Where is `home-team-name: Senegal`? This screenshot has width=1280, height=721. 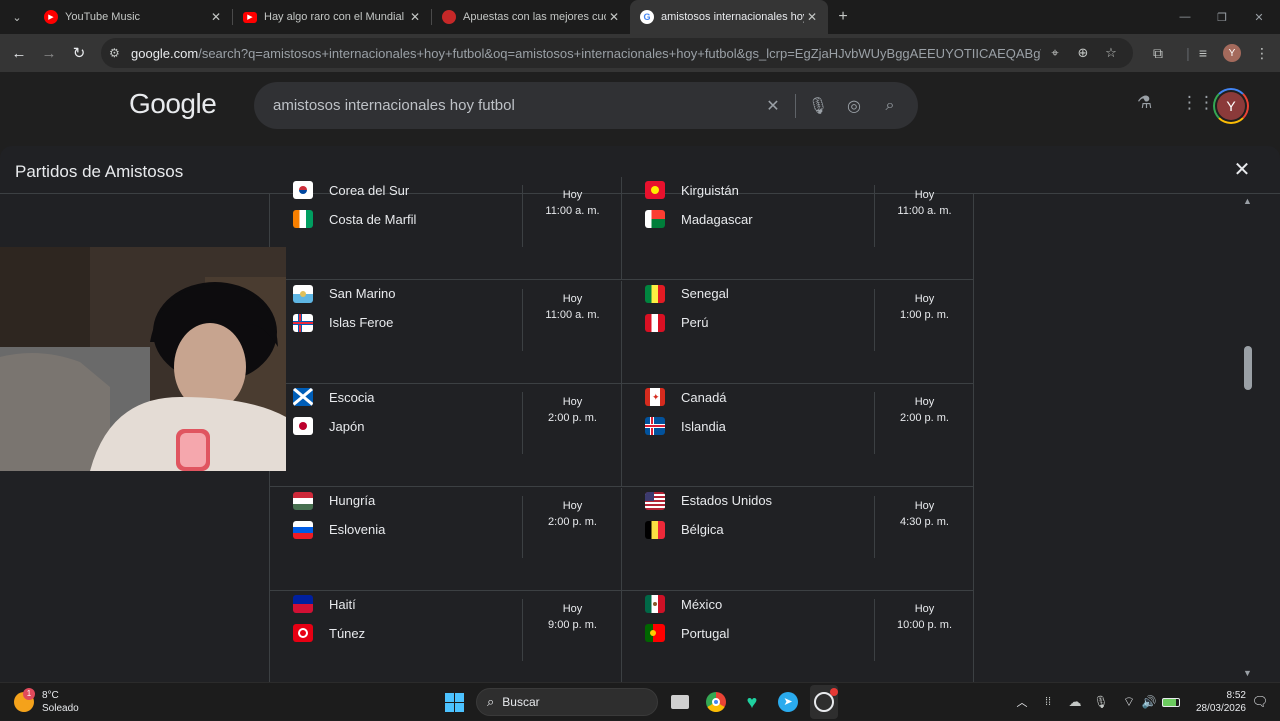
home-team-name: Senegal is located at coordinates (705, 293).